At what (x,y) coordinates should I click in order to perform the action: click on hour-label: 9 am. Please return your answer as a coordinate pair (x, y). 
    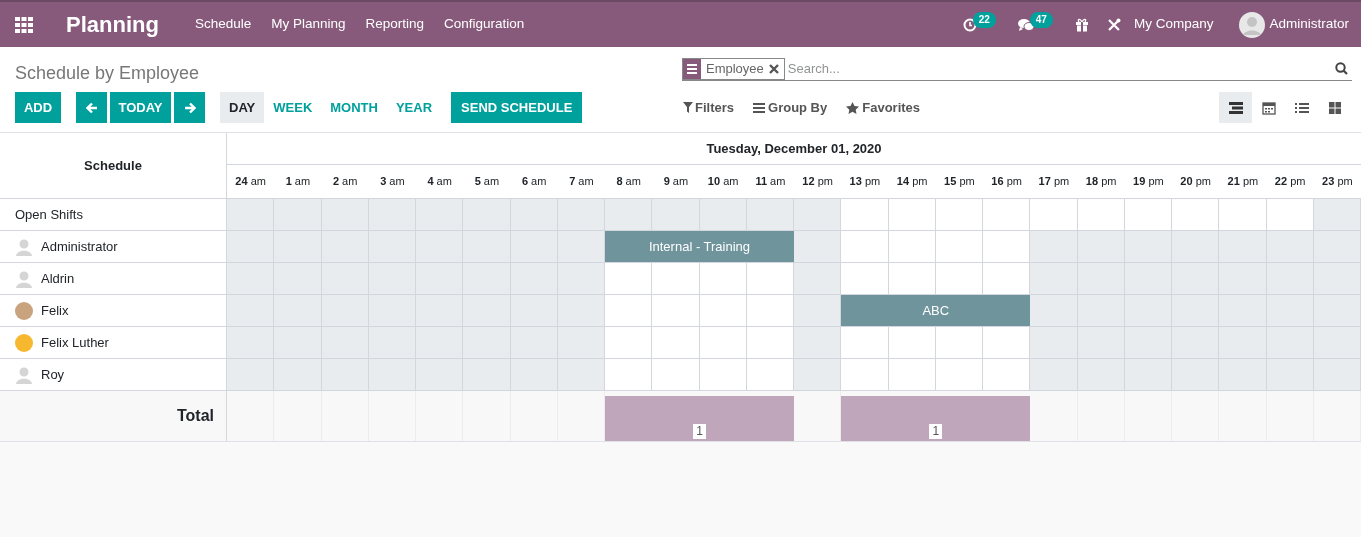
    Looking at the image, I should click on (676, 182).